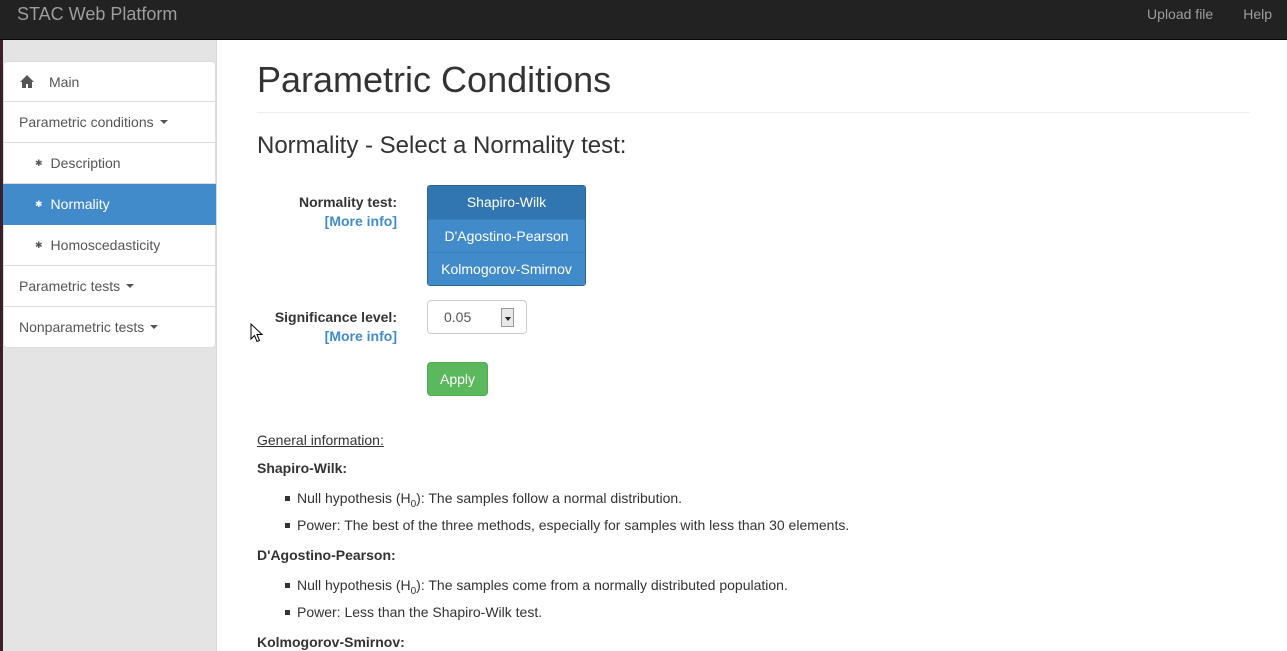  Describe the element at coordinates (331, 641) in the screenshot. I see `info-section-title: Kolmogorov-Smirnov:` at that location.